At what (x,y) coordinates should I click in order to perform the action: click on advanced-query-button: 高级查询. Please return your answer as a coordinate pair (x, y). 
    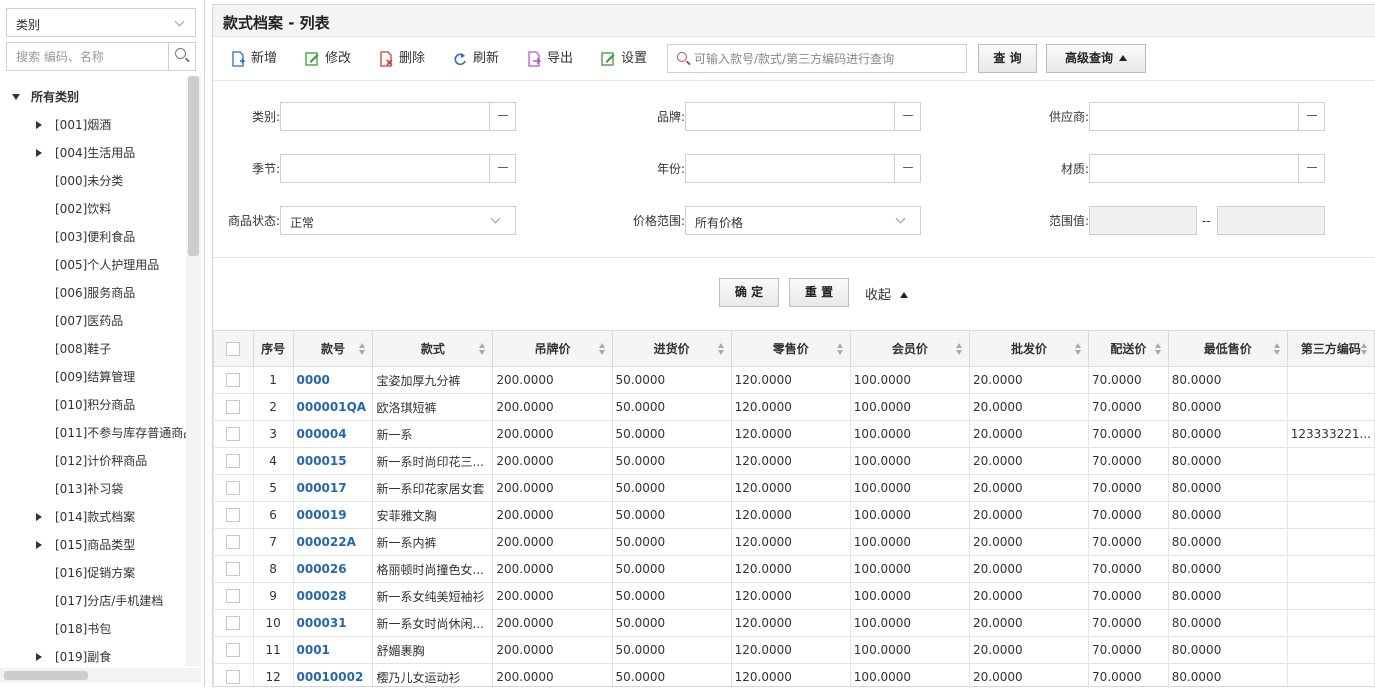
    Looking at the image, I should click on (1096, 58).